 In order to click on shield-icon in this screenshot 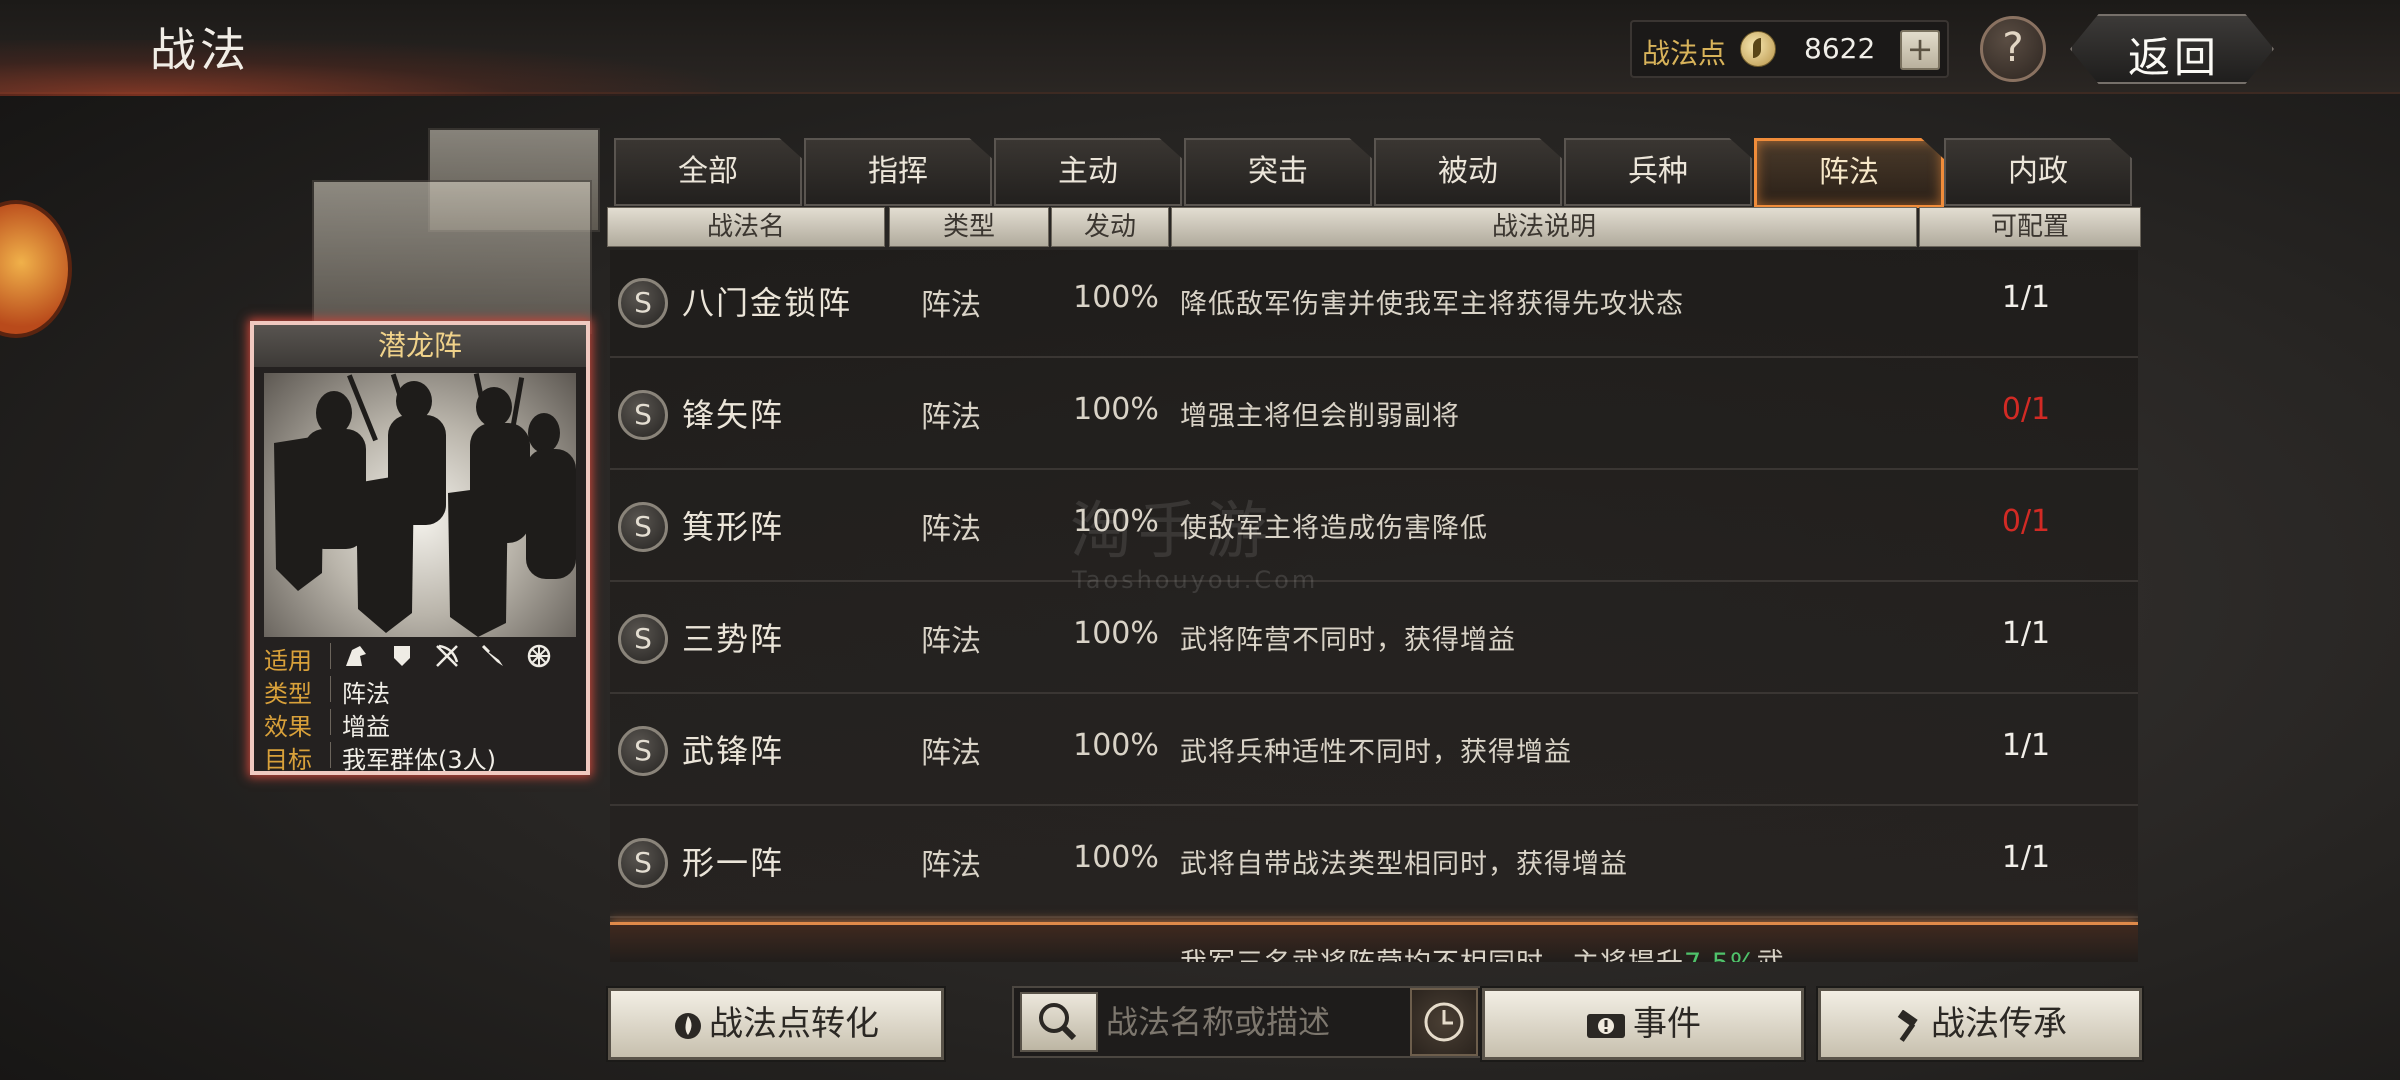, I will do `click(401, 656)`.